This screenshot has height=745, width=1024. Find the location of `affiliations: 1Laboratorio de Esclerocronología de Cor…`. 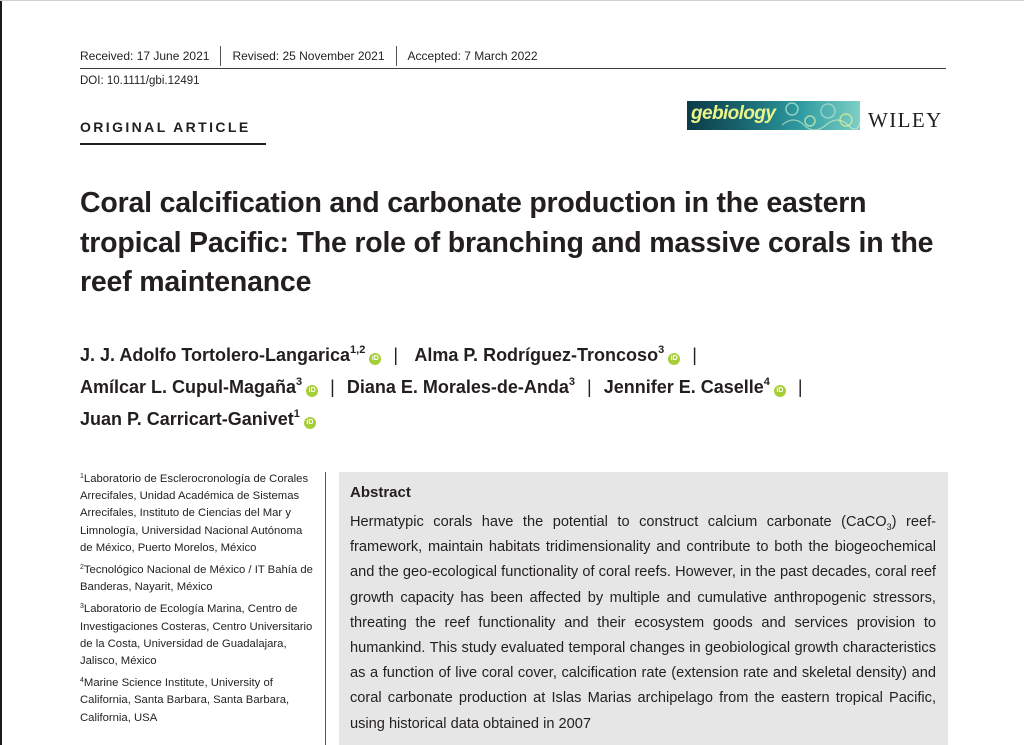

affiliations: 1Laboratorio de Esclerocronología de Cor… is located at coordinates (198, 601).